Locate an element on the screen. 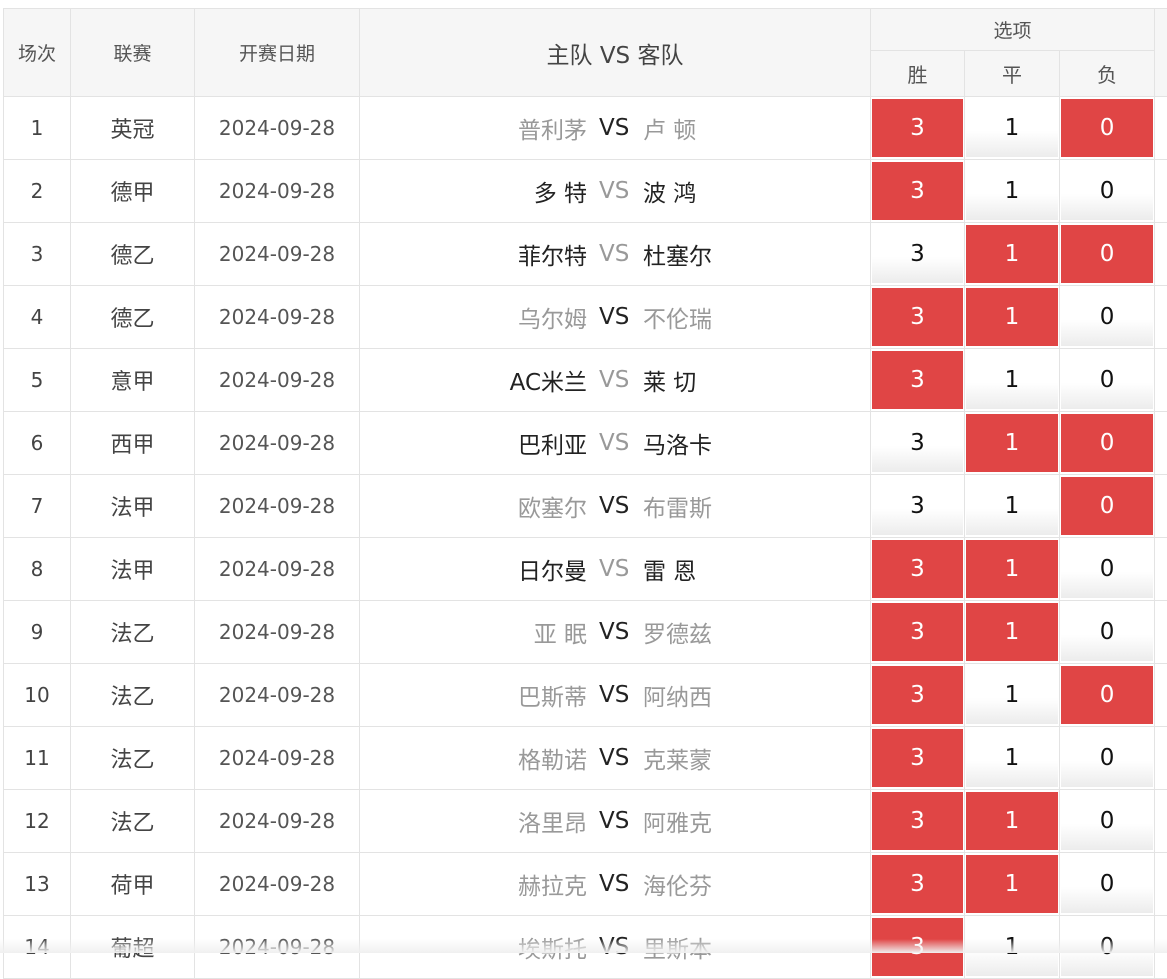  match-cell: 多 特VS波 鸿 is located at coordinates (615, 191).